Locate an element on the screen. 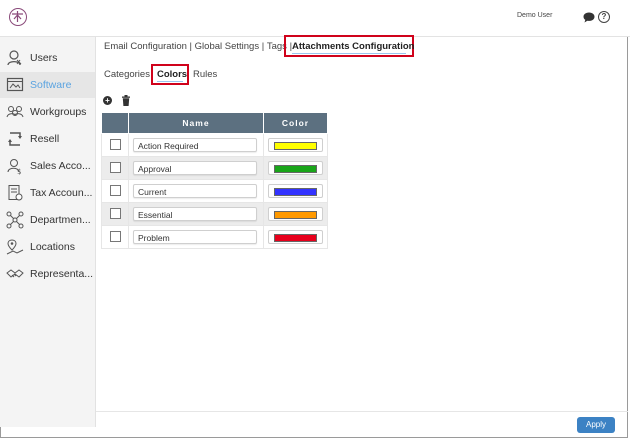  table-row: Essential is located at coordinates (214, 214).